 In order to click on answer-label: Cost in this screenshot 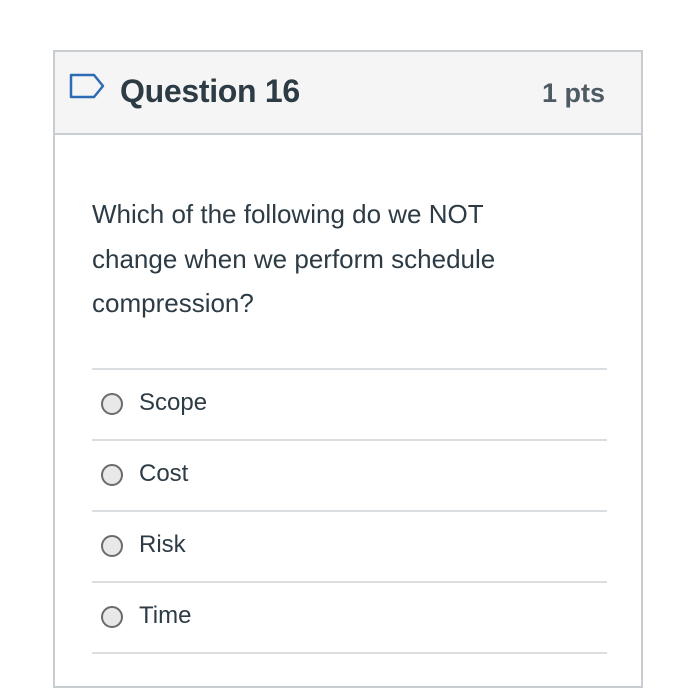, I will do `click(164, 473)`.